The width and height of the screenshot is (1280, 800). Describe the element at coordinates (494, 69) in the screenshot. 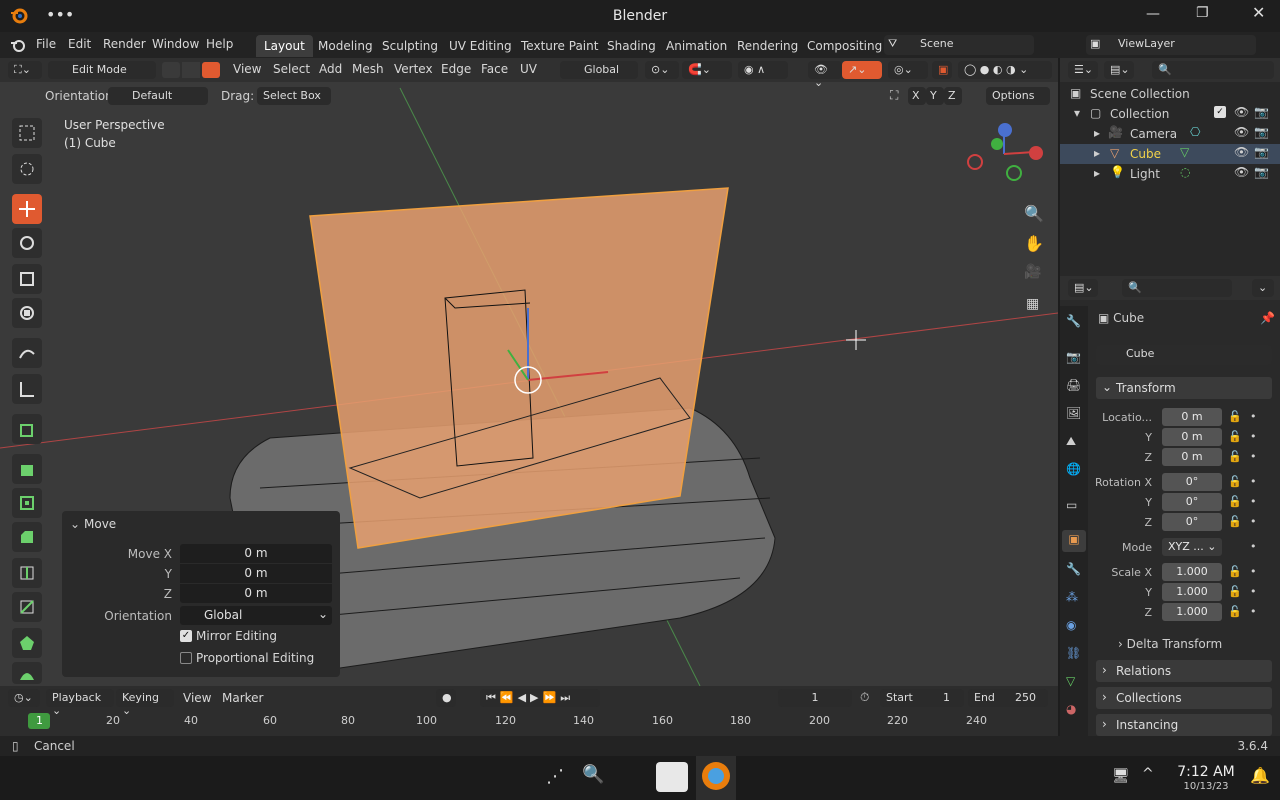

I see `viewport-menu-face: Face` at that location.